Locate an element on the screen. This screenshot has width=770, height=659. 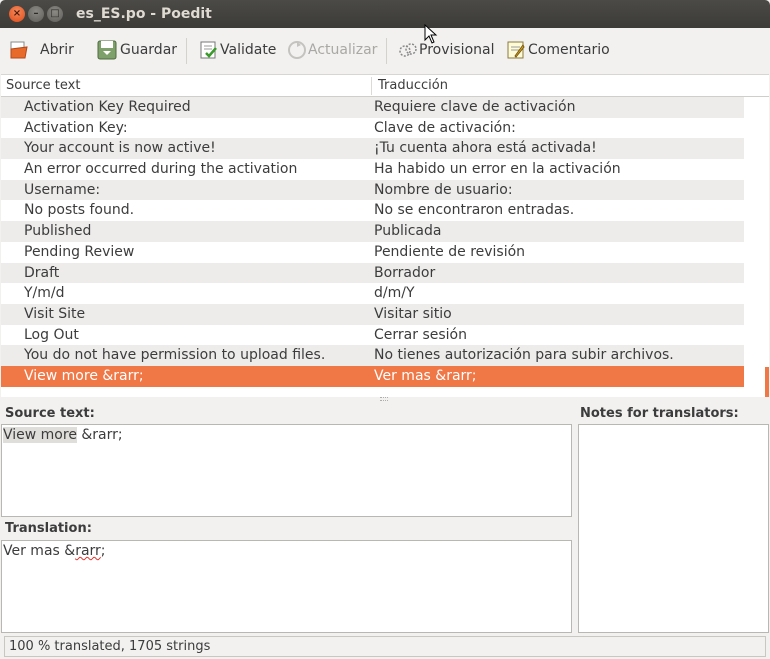
fuzzy-label: Provisional is located at coordinates (457, 50).